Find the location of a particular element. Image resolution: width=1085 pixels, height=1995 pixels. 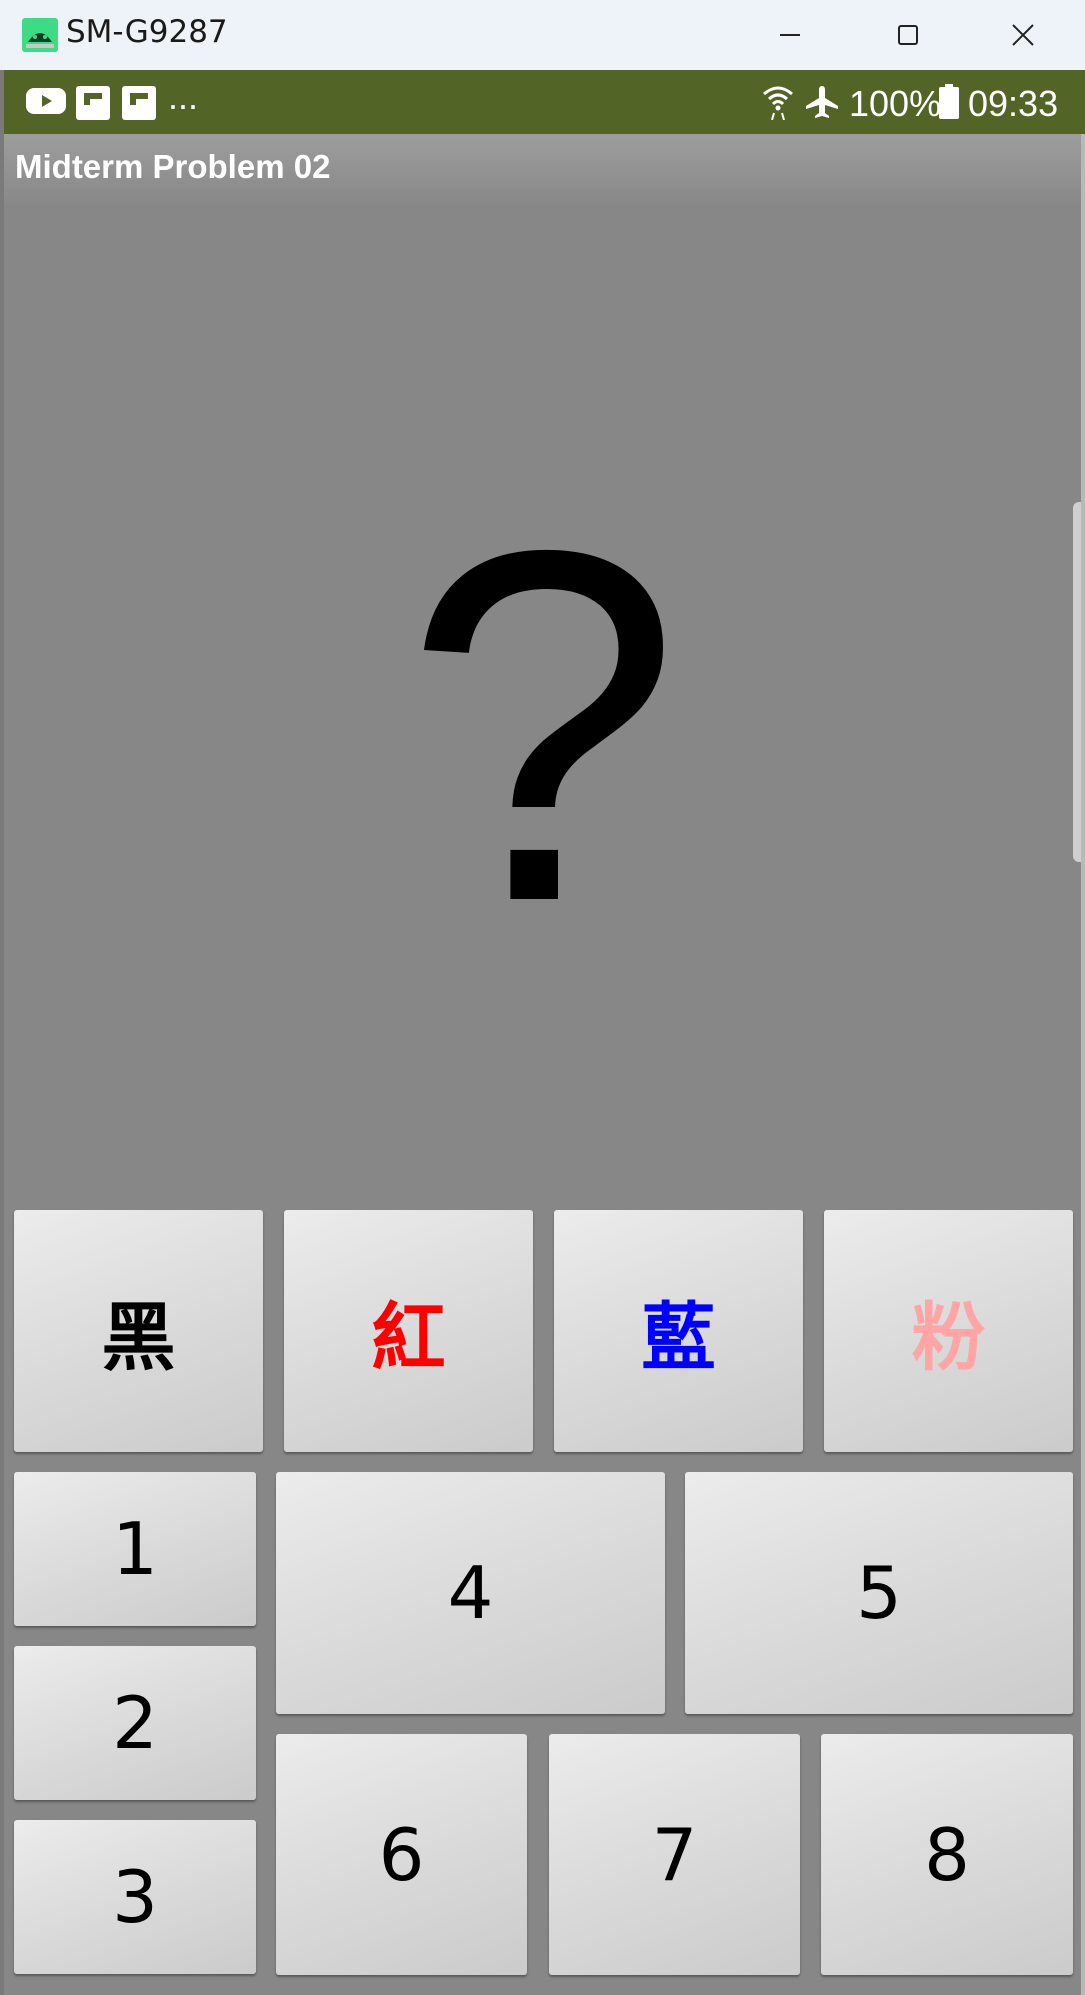

wifi-icon is located at coordinates (778, 103).